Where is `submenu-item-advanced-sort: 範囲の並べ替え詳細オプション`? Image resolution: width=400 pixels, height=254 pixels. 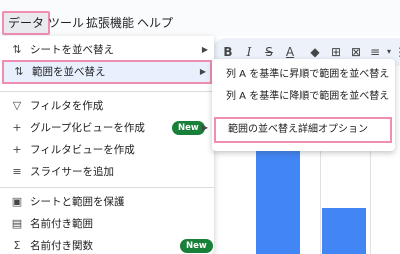
submenu-item-advanced-sort: 範囲の並べ替え詳細オプション is located at coordinates (303, 130).